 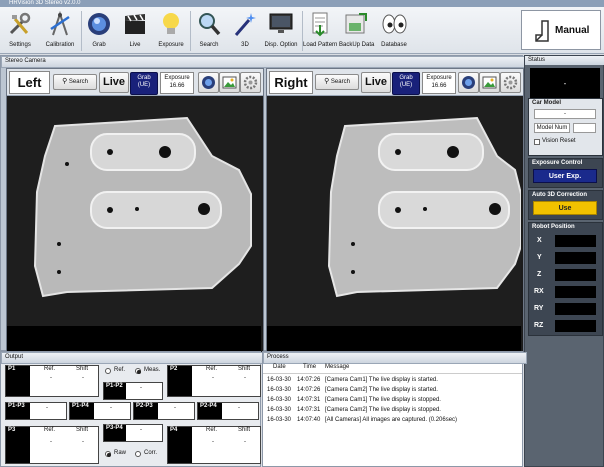 I want to click on model-num-input, so click(x=584, y=128).